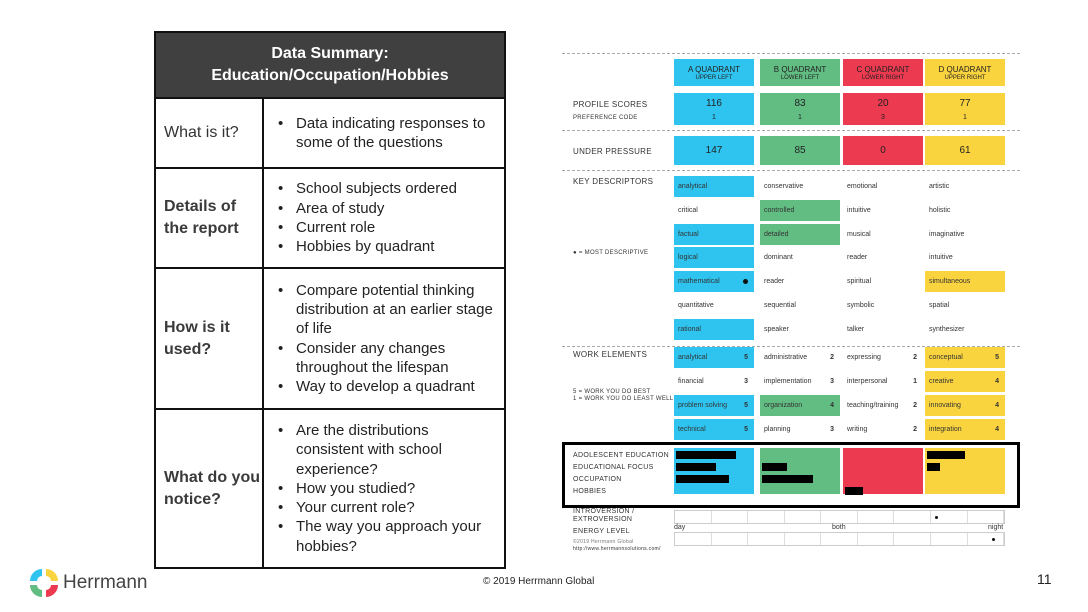 This screenshot has height=612, width=1088. What do you see at coordinates (800, 109) in the screenshot?
I see `profile-score-cell: 83 1` at bounding box center [800, 109].